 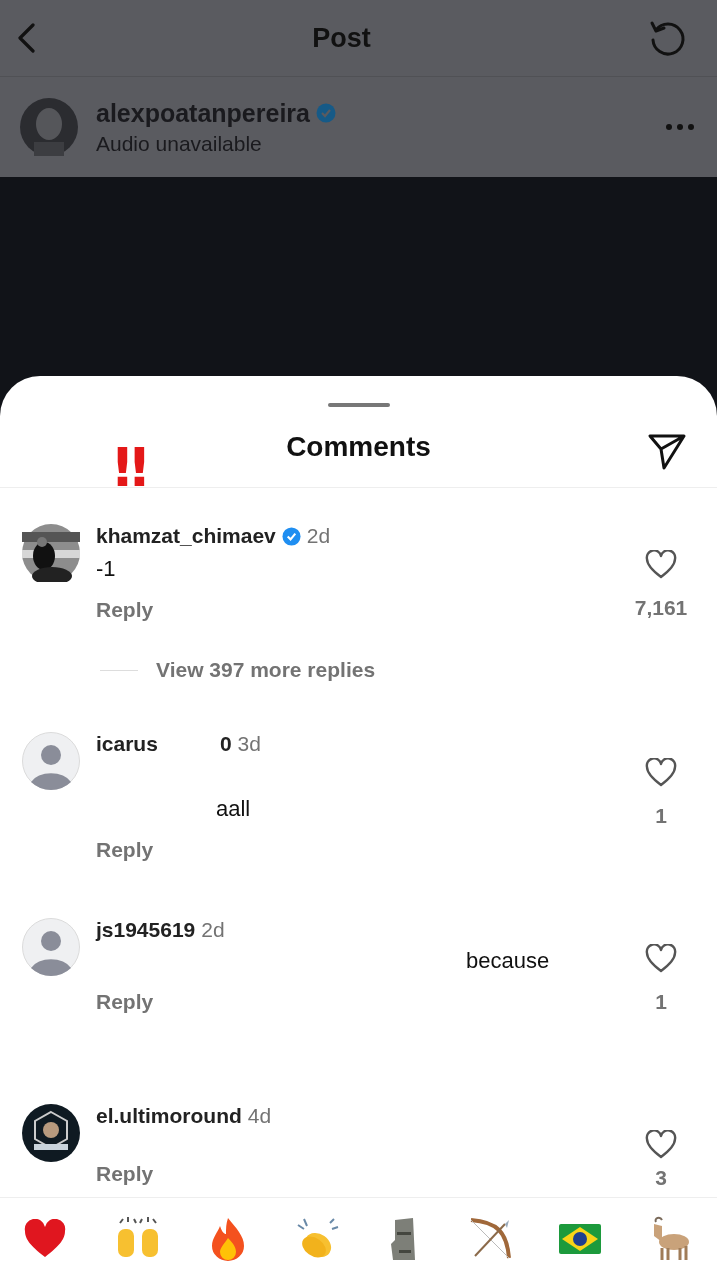 What do you see at coordinates (266, 670) in the screenshot?
I see `view-replies-link: View 397 more replies` at bounding box center [266, 670].